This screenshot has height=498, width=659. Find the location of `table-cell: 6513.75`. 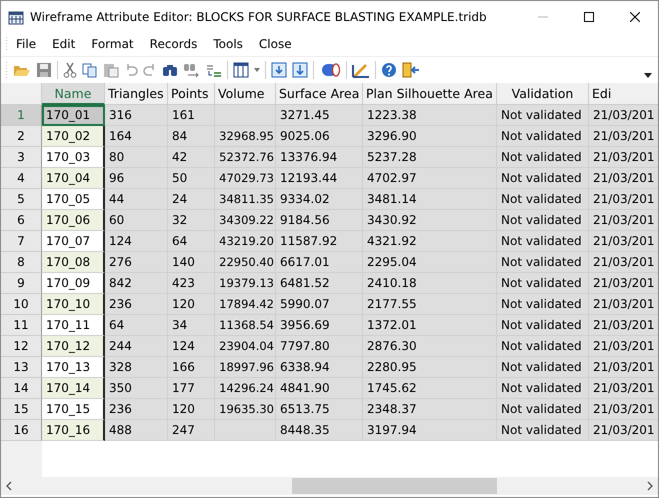

table-cell: 6513.75 is located at coordinates (319, 409).